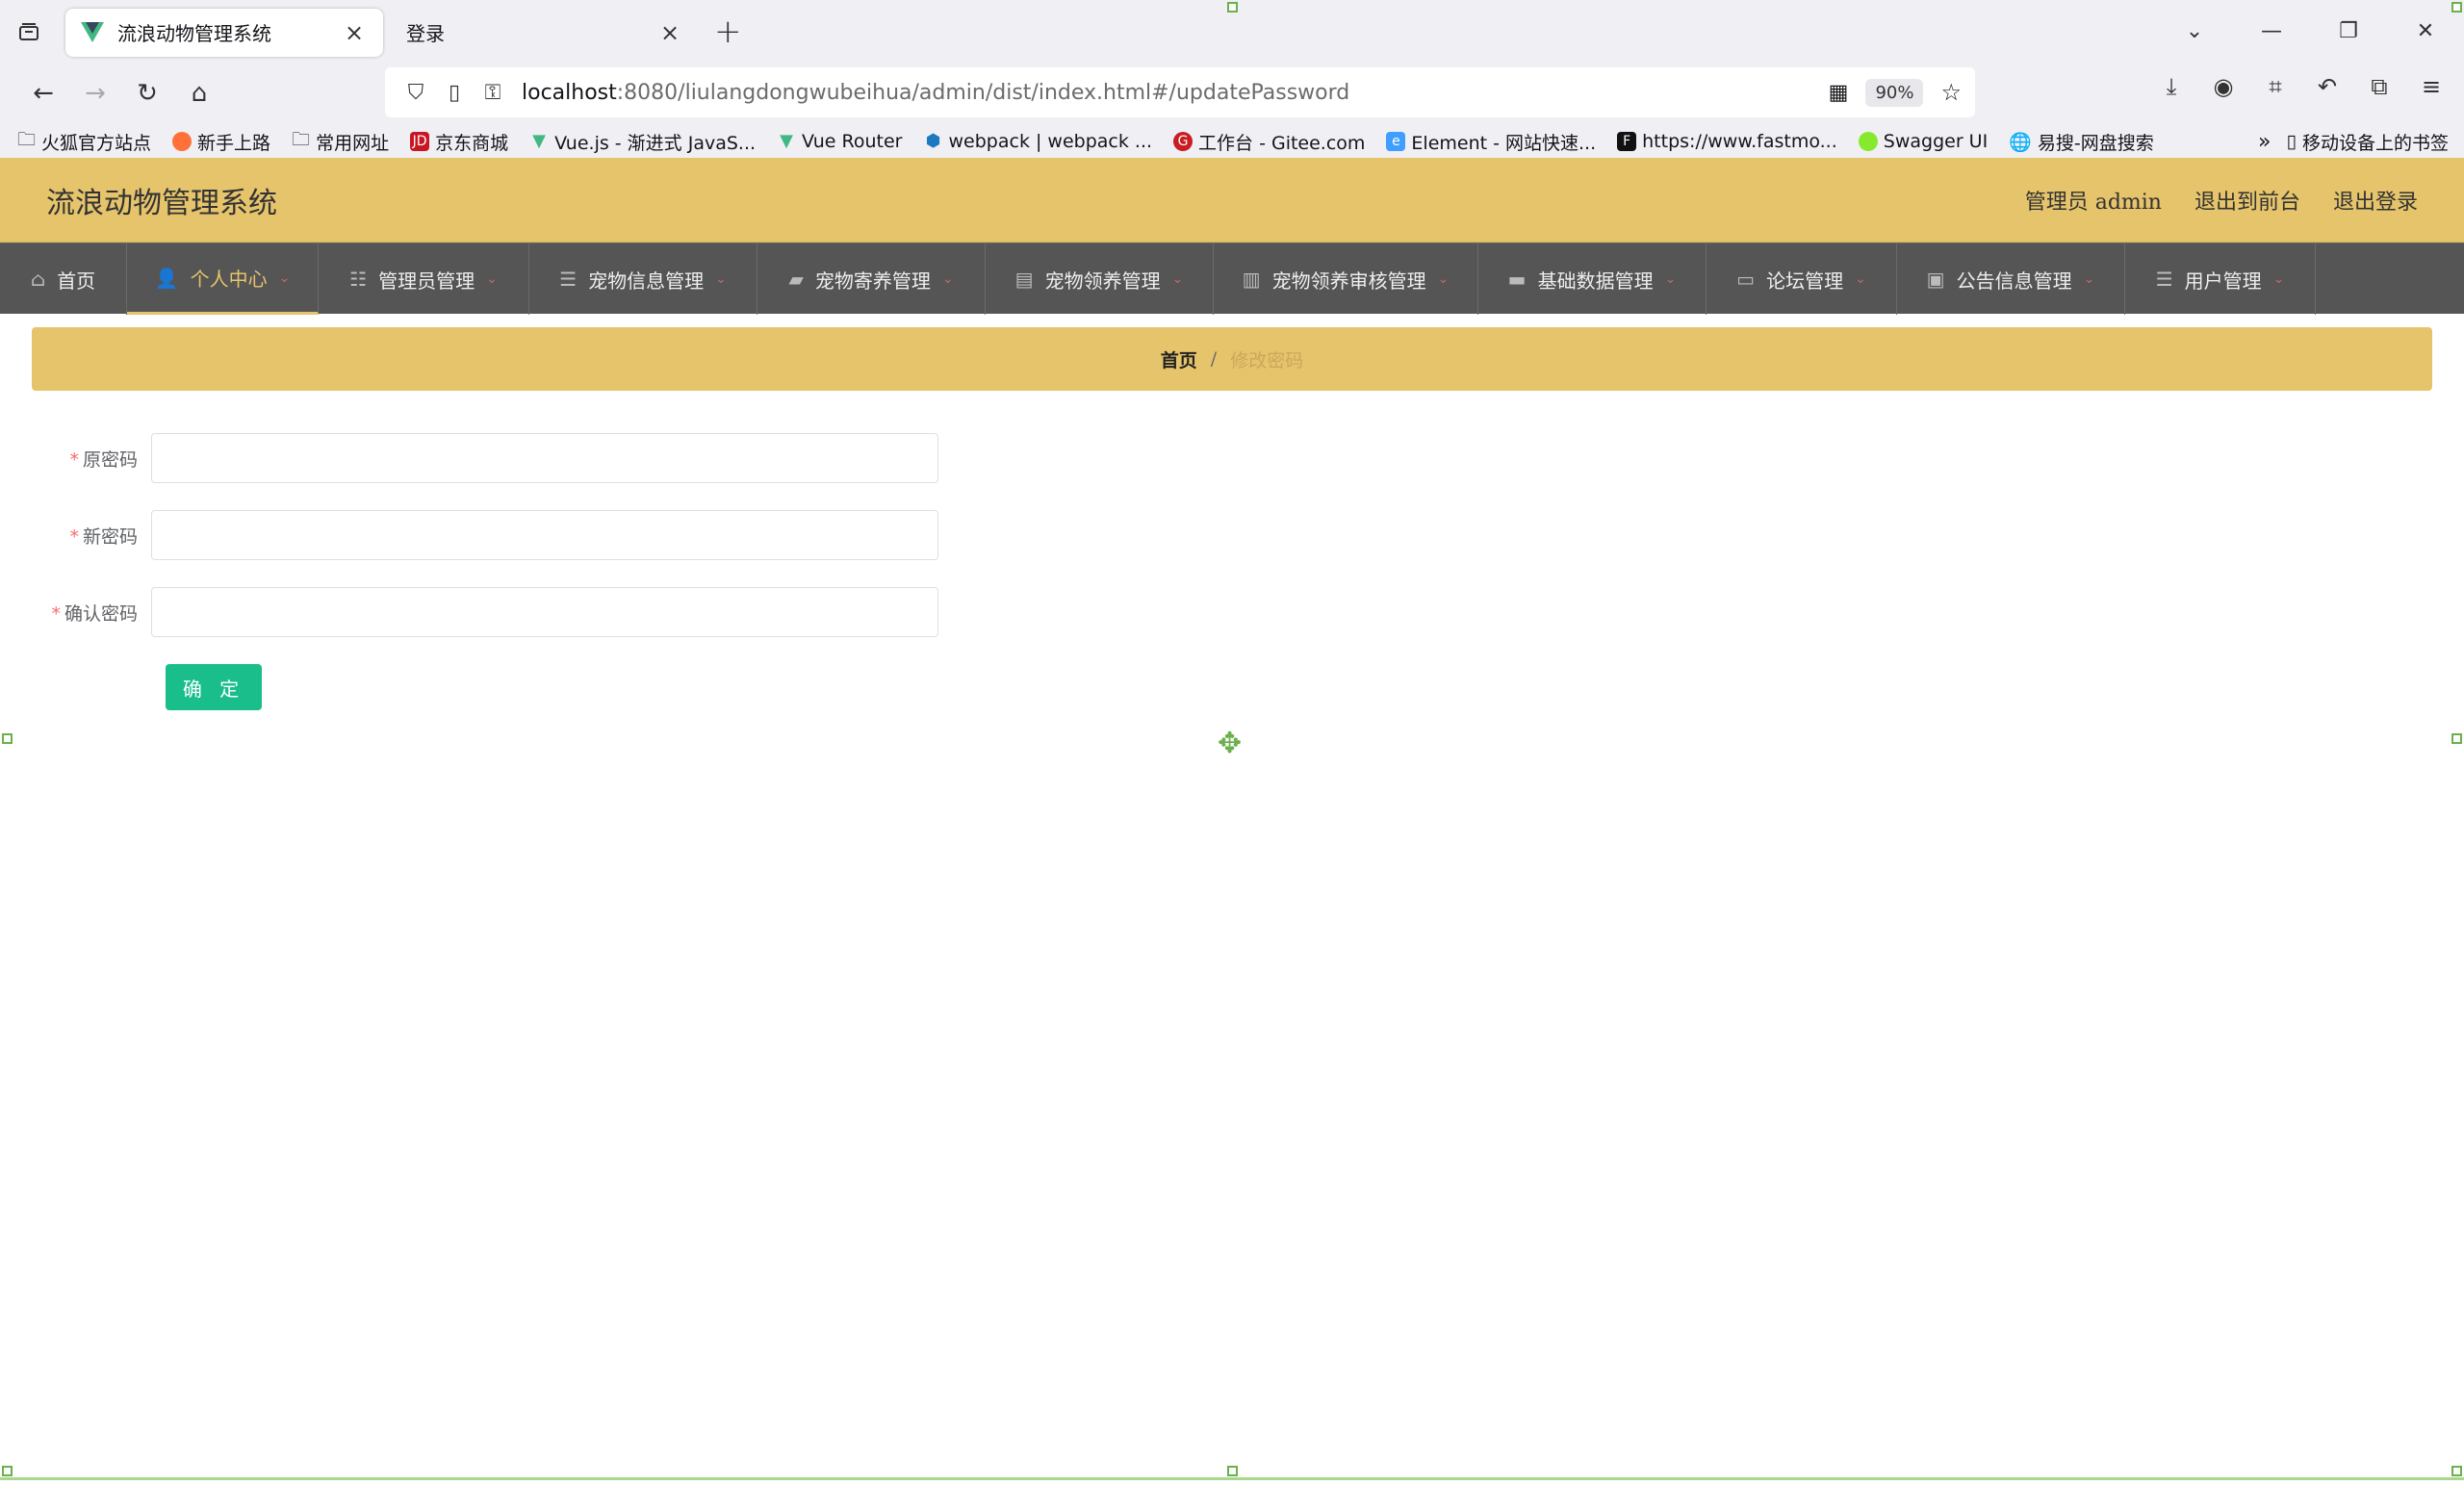 This screenshot has height=1485, width=2464. What do you see at coordinates (933, 141) in the screenshot?
I see `webpack-icon: ⬢` at bounding box center [933, 141].